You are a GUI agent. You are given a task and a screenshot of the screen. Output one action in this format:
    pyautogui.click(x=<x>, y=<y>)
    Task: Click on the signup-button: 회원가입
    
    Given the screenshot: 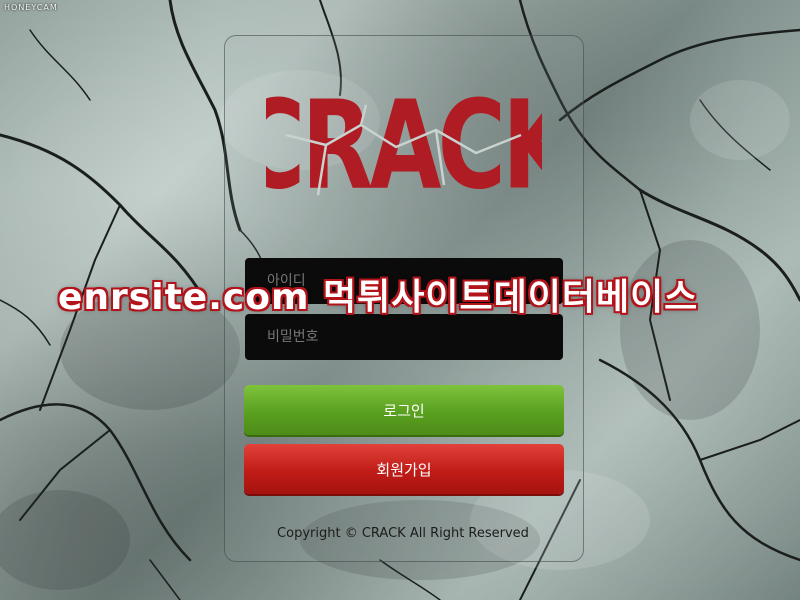 What is the action you would take?
    pyautogui.click(x=404, y=469)
    